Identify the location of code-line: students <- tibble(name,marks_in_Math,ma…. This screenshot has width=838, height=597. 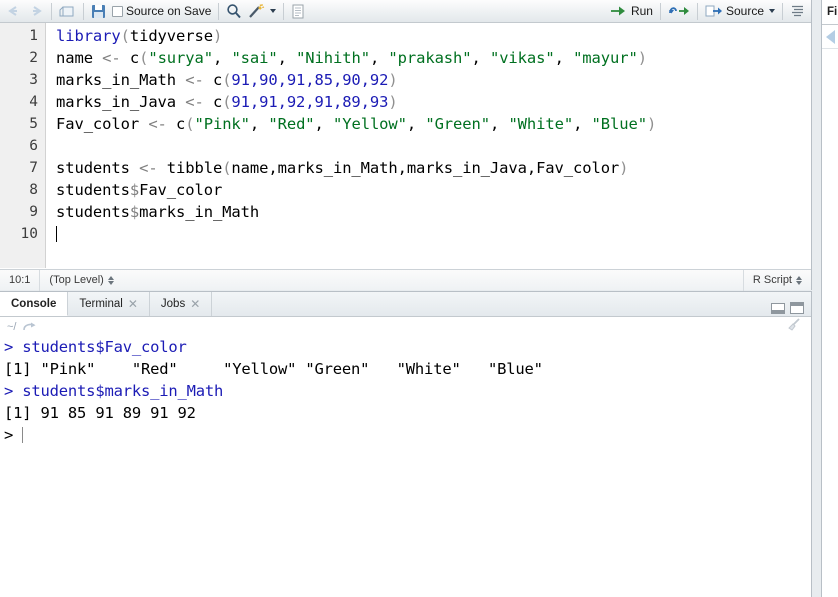
(428, 168).